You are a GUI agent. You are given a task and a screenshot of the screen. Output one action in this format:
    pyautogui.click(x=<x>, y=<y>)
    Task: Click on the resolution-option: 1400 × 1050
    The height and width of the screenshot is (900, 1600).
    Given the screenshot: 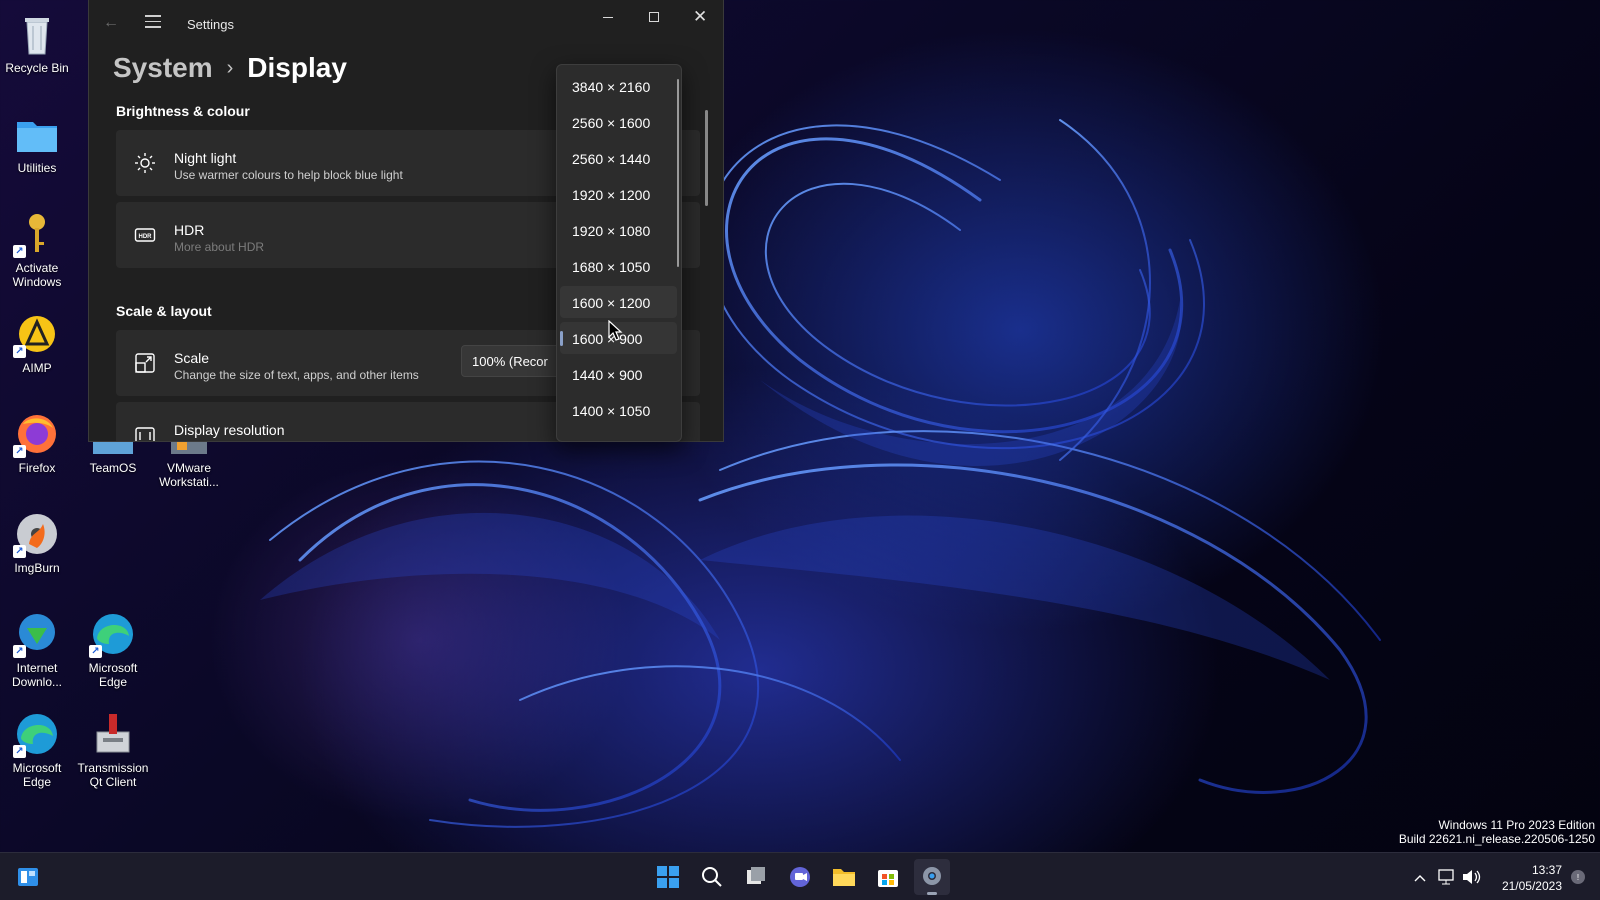 What is the action you would take?
    pyautogui.click(x=618, y=410)
    